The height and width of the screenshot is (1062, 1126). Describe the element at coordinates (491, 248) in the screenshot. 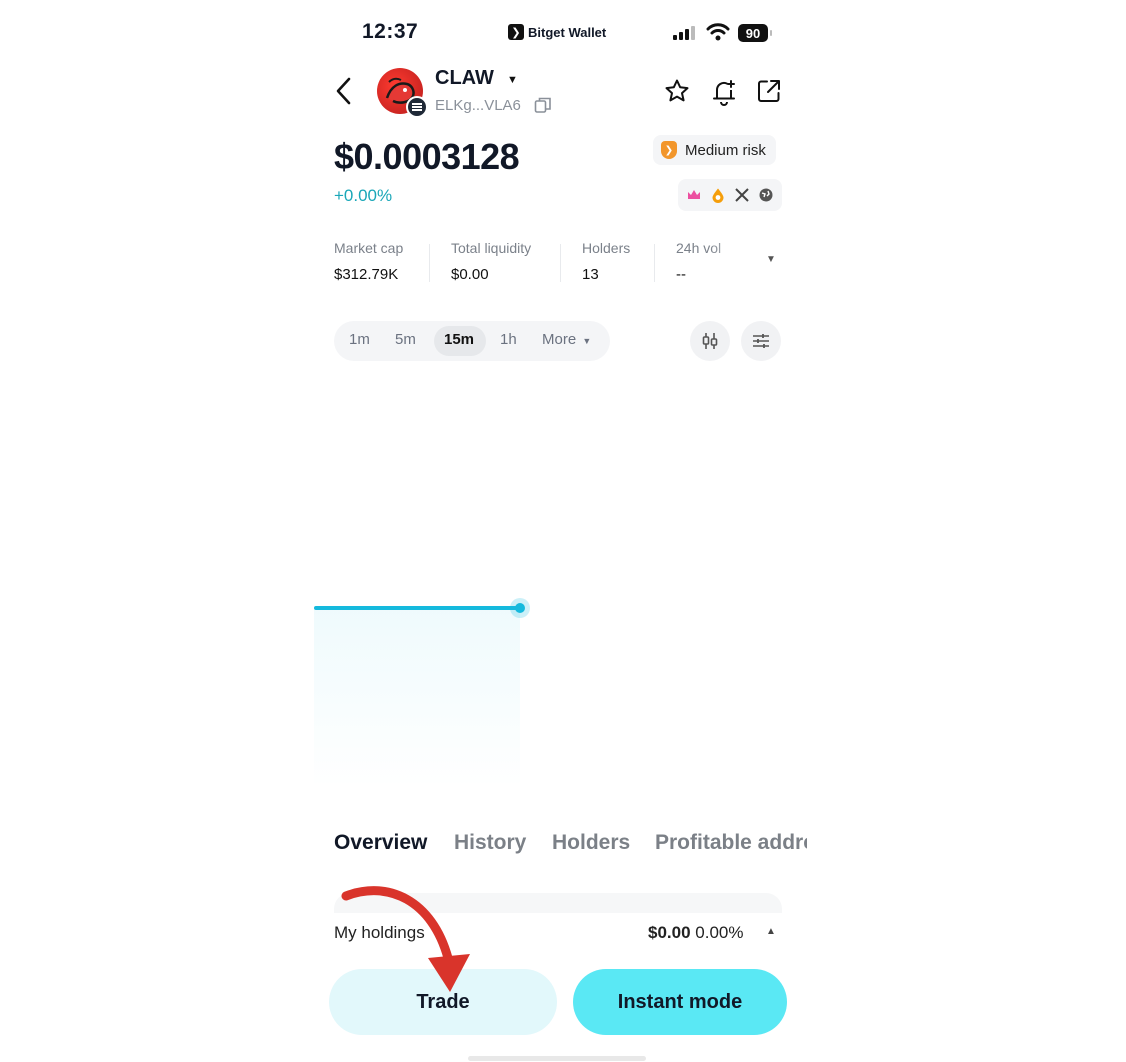

I see `stat-label-liquidity: Total liquidity` at that location.